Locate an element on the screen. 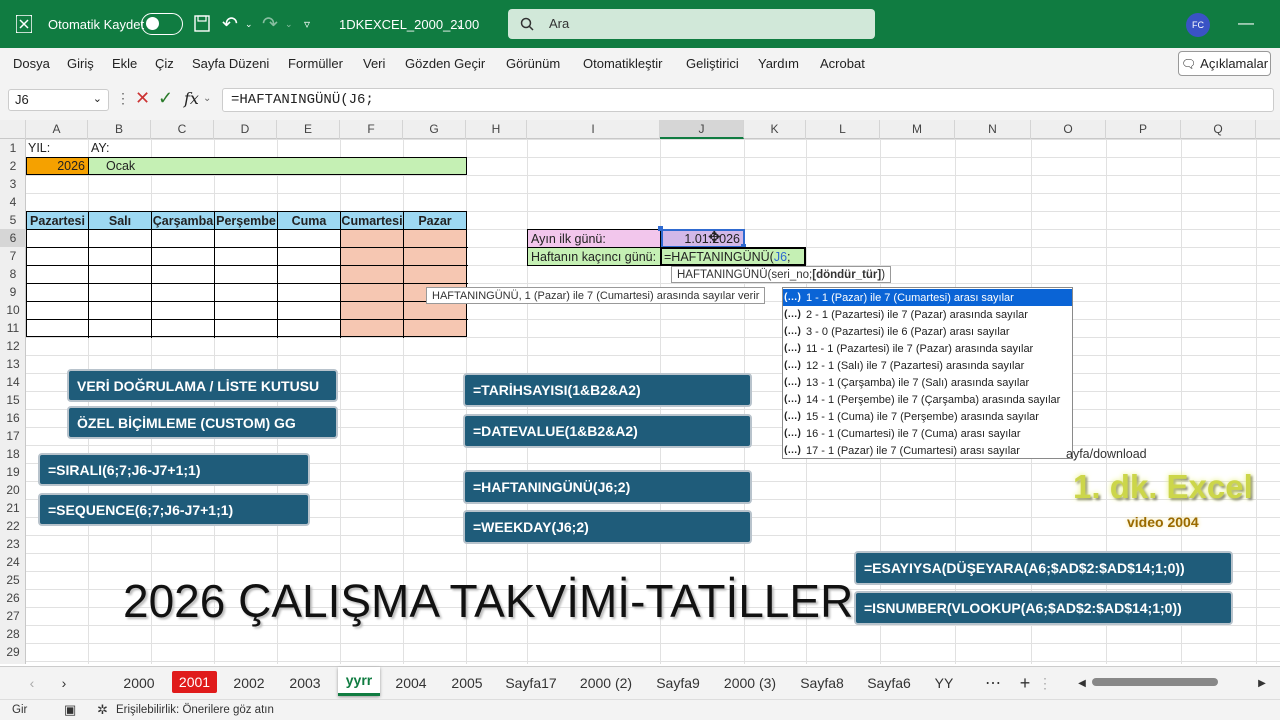 The image size is (1280, 720). cell-a2-year: 2026 is located at coordinates (57, 166).